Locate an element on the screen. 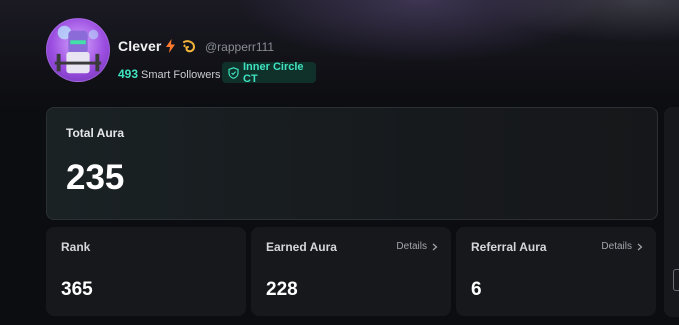 Image resolution: width=679 pixels, height=325 pixels. scroll-handle-icon is located at coordinates (676, 280).